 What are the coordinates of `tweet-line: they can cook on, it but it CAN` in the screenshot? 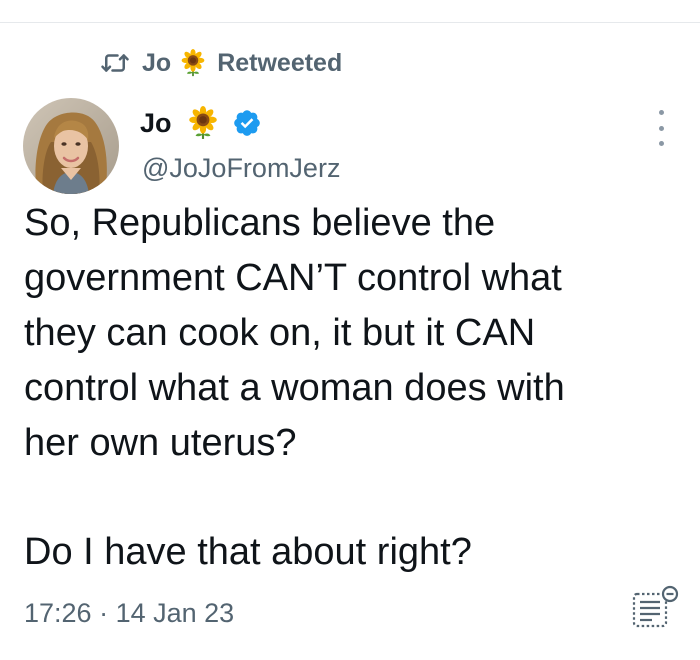 It's located at (280, 333).